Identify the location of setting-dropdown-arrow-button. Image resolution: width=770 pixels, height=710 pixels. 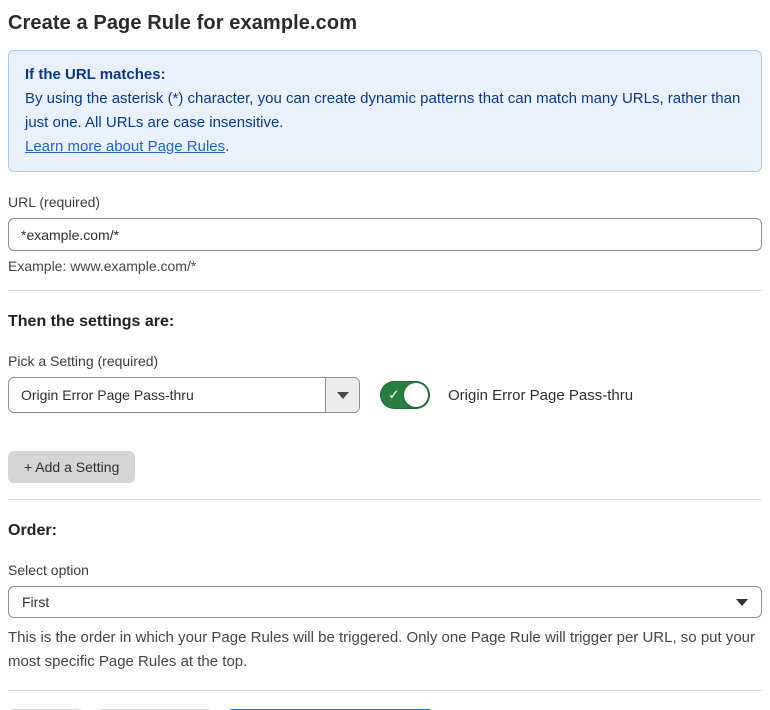
(342, 395).